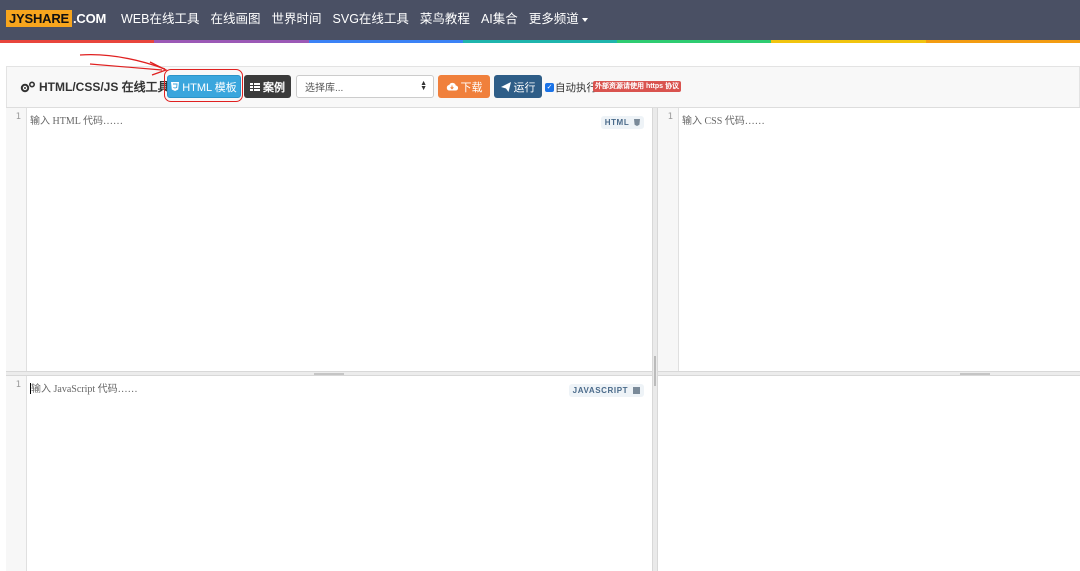 The height and width of the screenshot is (571, 1080). Describe the element at coordinates (499, 19) in the screenshot. I see `nav-item-ai: AI集合` at that location.